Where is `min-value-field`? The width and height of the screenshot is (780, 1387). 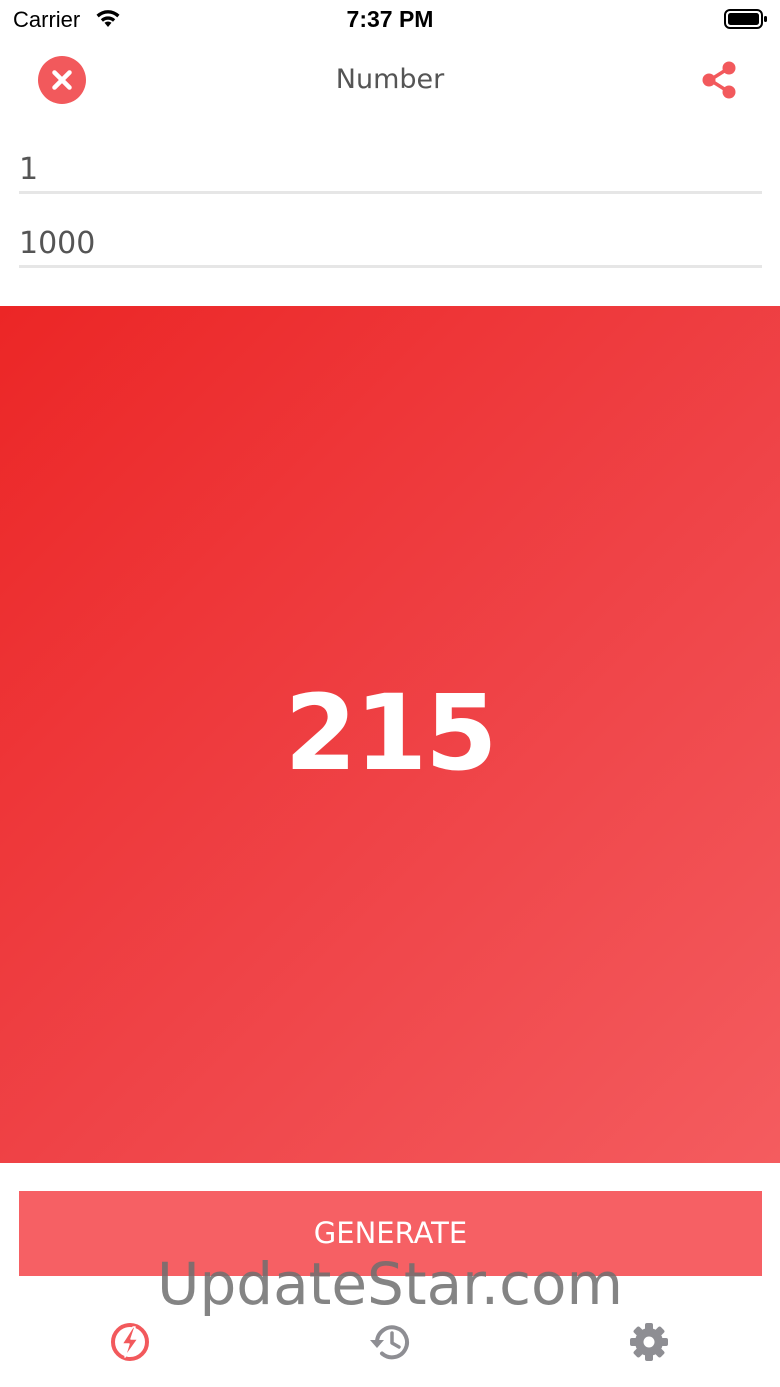 min-value-field is located at coordinates (390, 171).